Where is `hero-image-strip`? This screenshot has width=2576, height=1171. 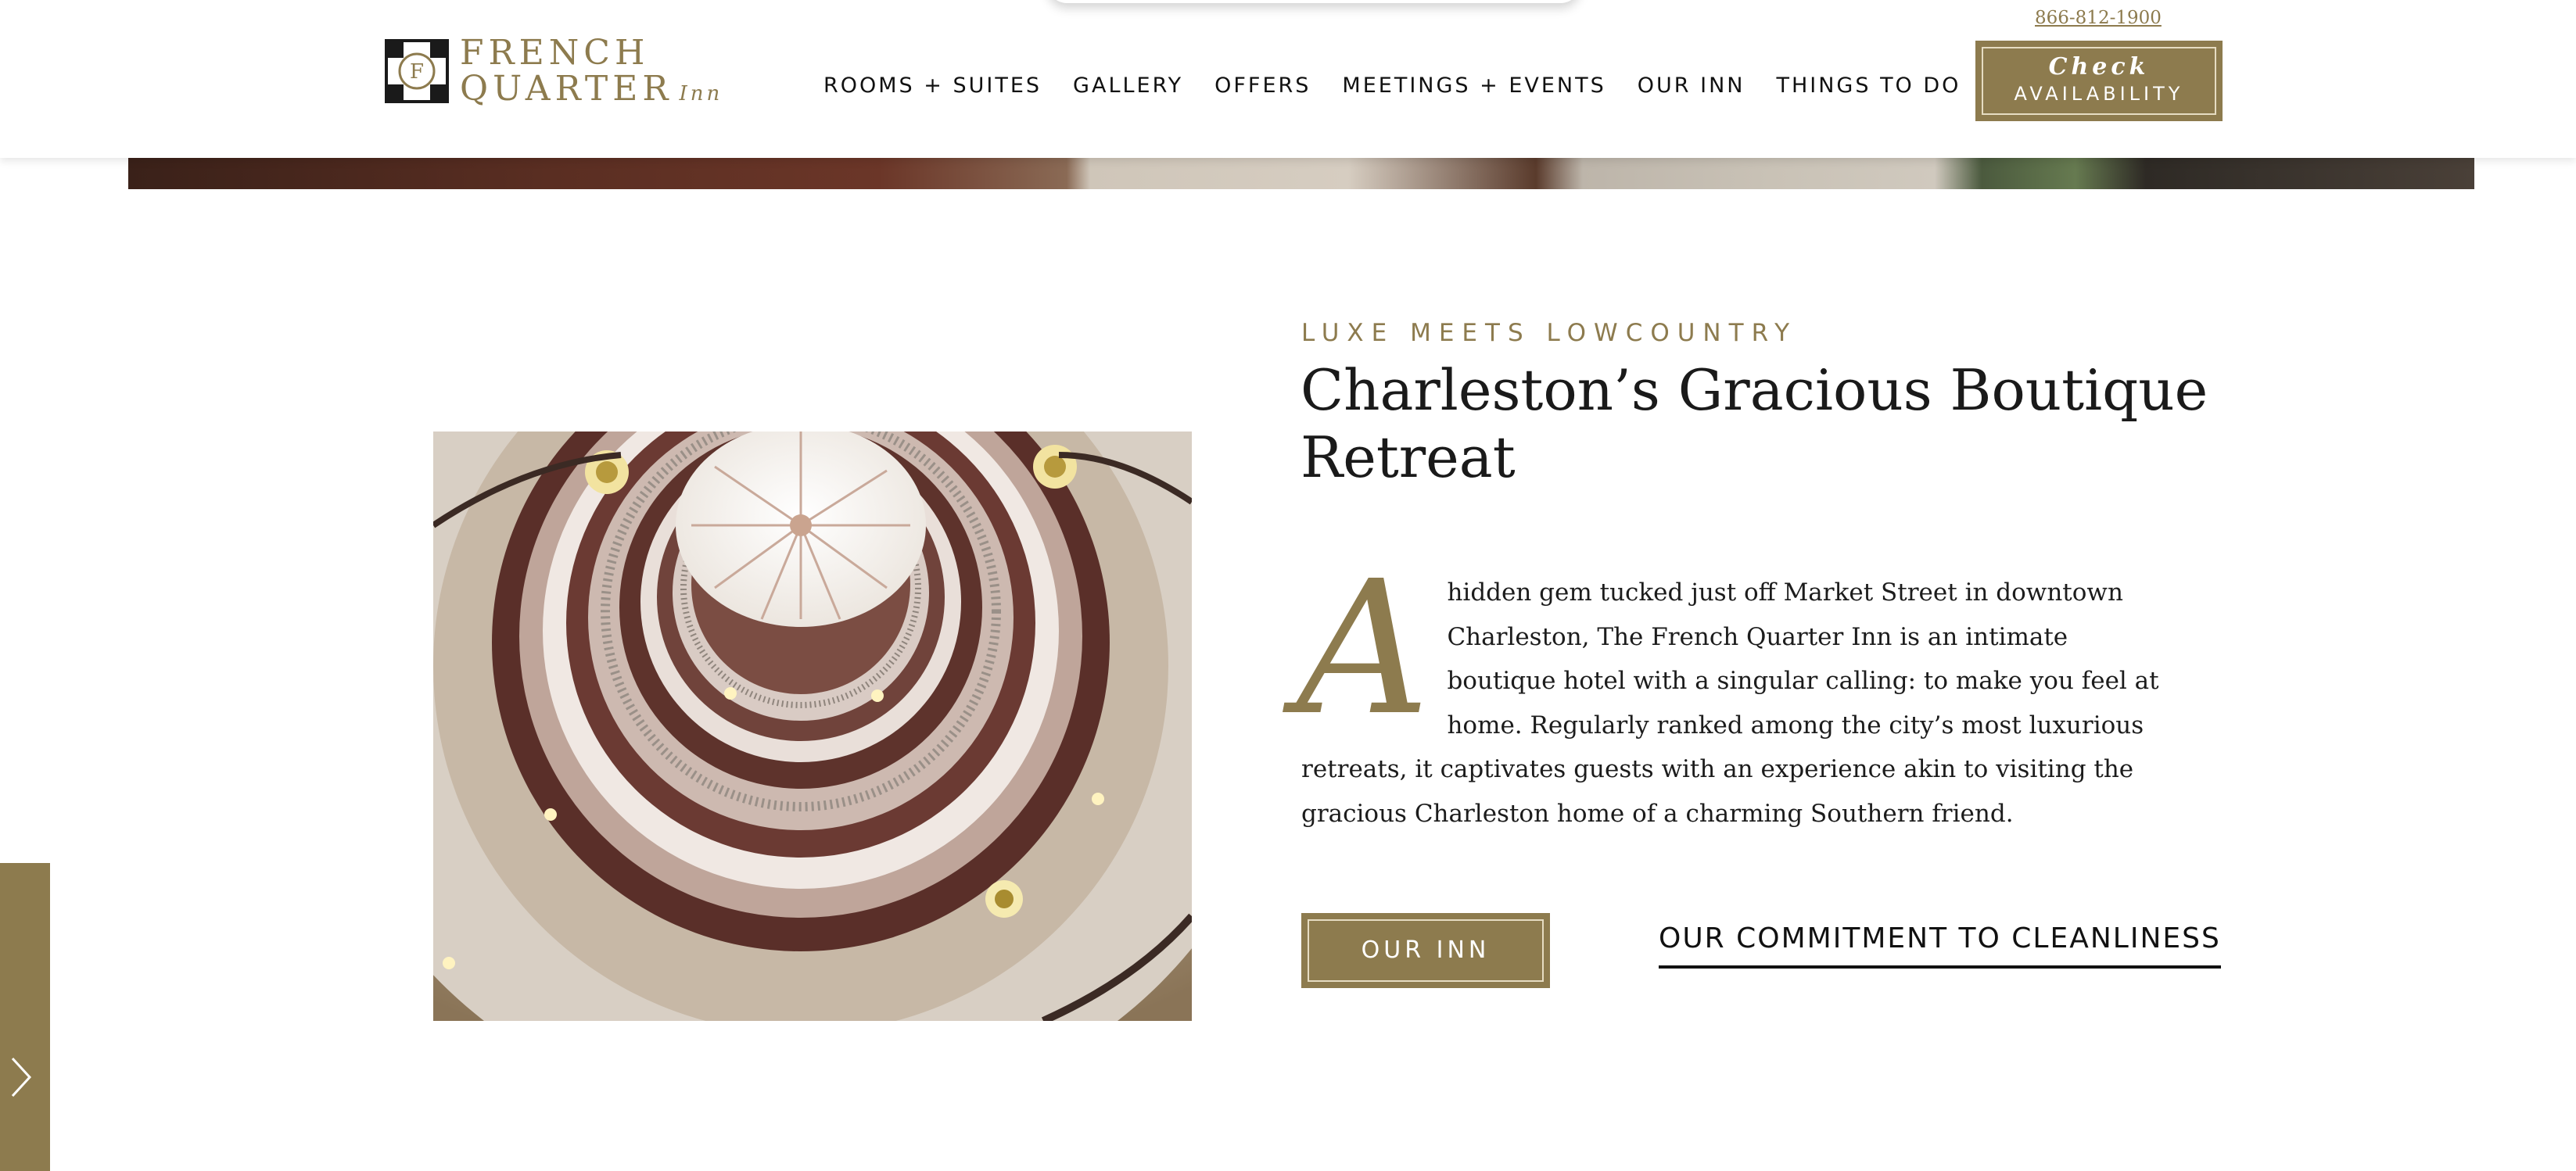
hero-image-strip is located at coordinates (1301, 174).